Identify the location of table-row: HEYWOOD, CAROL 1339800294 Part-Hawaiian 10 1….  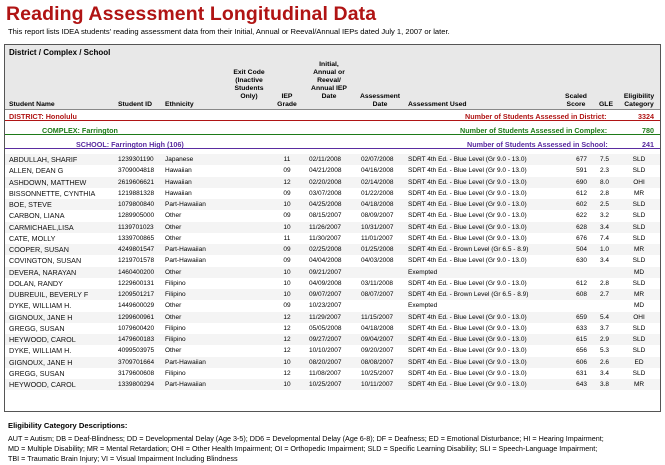
(332, 385).